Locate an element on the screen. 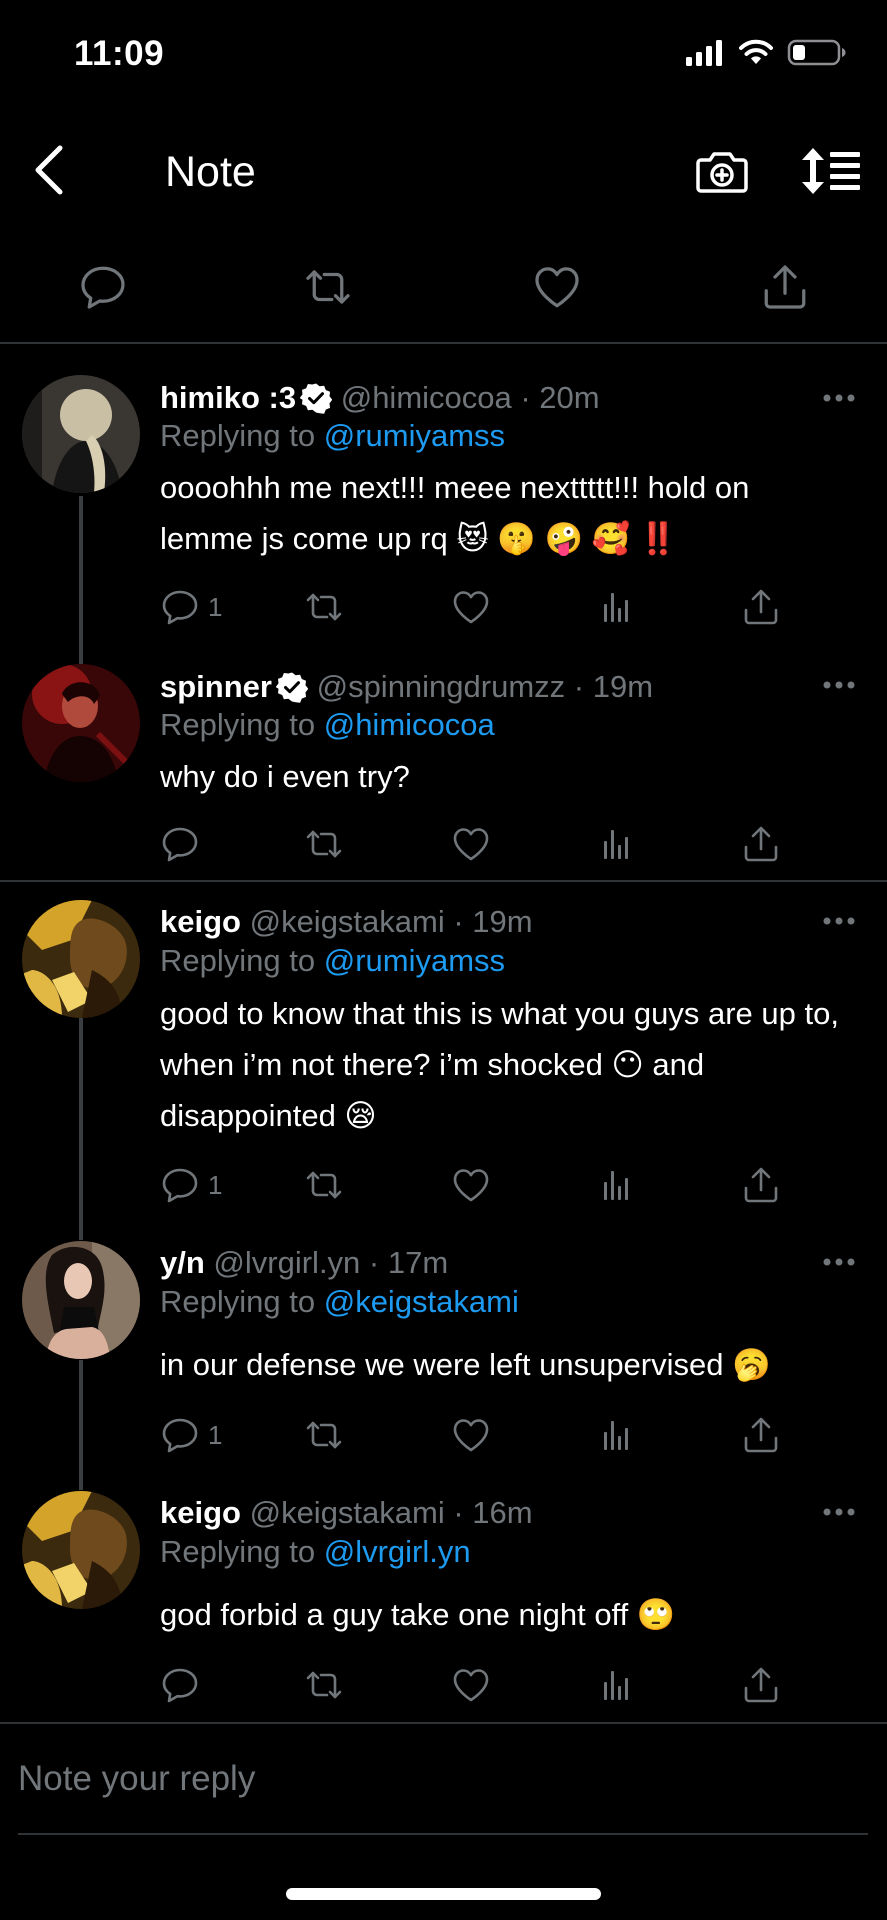 The height and width of the screenshot is (1920, 887). username-handle: @lvrgirl.yn is located at coordinates (286, 1262).